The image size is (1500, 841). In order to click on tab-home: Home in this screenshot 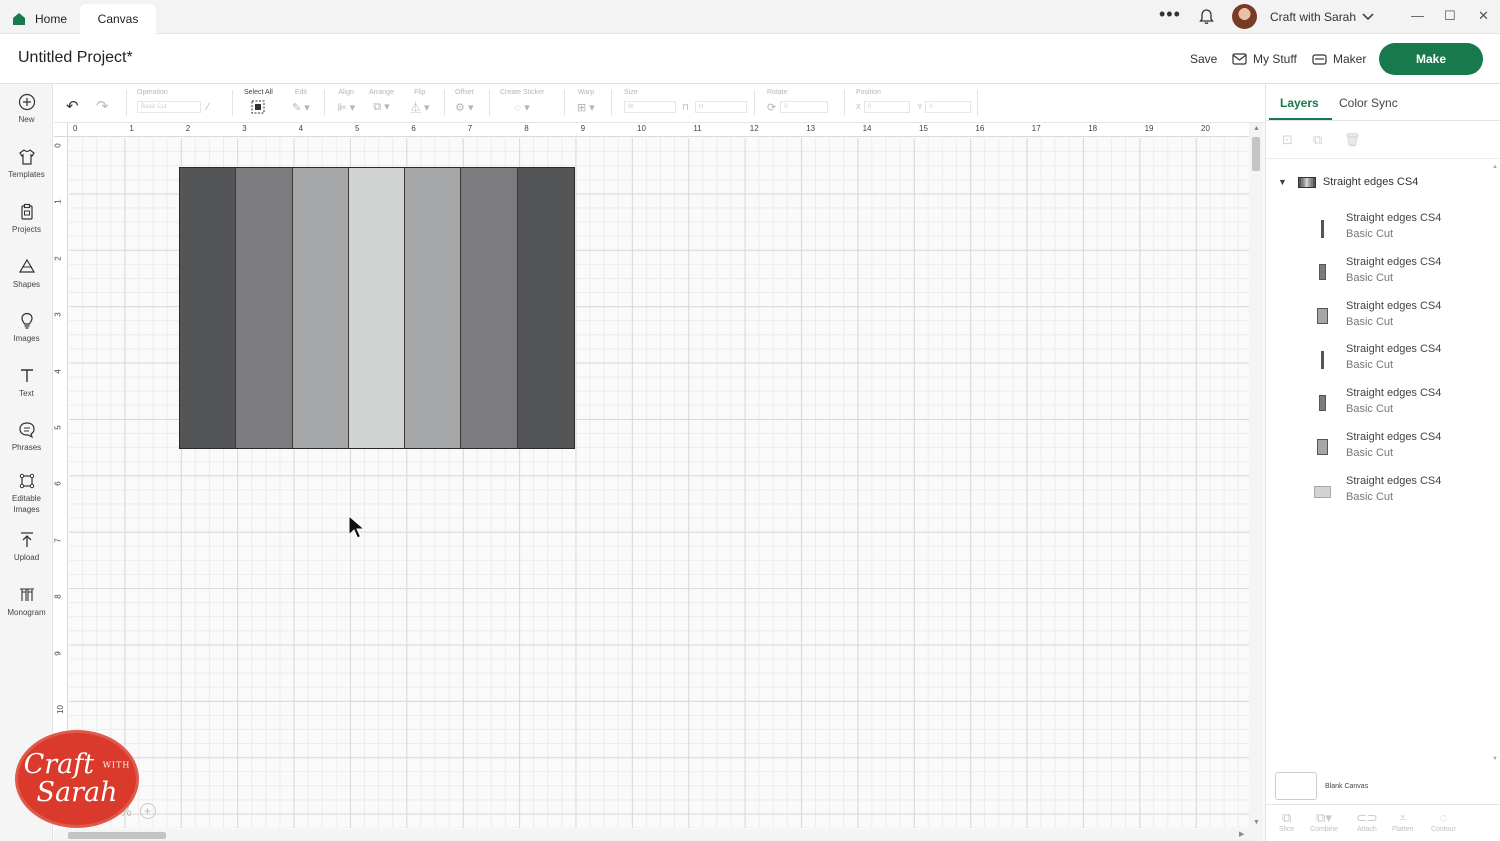, I will do `click(39, 19)`.